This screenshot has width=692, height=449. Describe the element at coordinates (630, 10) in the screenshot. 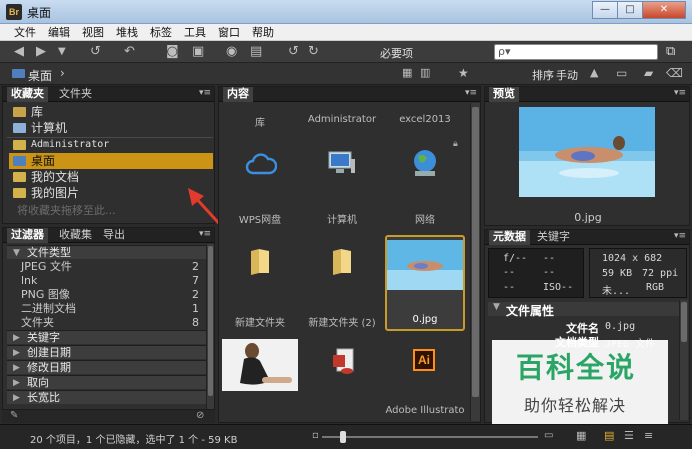

I see `maximize-button: □` at that location.